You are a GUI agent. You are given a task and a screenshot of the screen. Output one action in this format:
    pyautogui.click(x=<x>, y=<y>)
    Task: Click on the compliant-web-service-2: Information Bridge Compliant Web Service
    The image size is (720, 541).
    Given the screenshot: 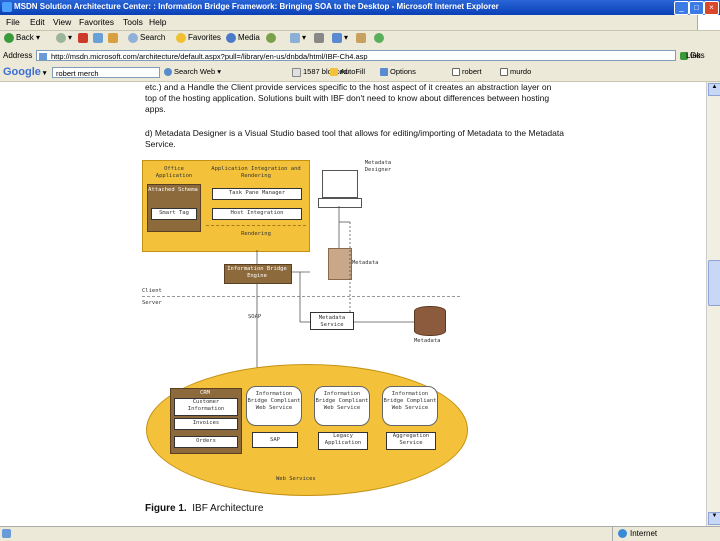 What is the action you would take?
    pyautogui.click(x=342, y=406)
    